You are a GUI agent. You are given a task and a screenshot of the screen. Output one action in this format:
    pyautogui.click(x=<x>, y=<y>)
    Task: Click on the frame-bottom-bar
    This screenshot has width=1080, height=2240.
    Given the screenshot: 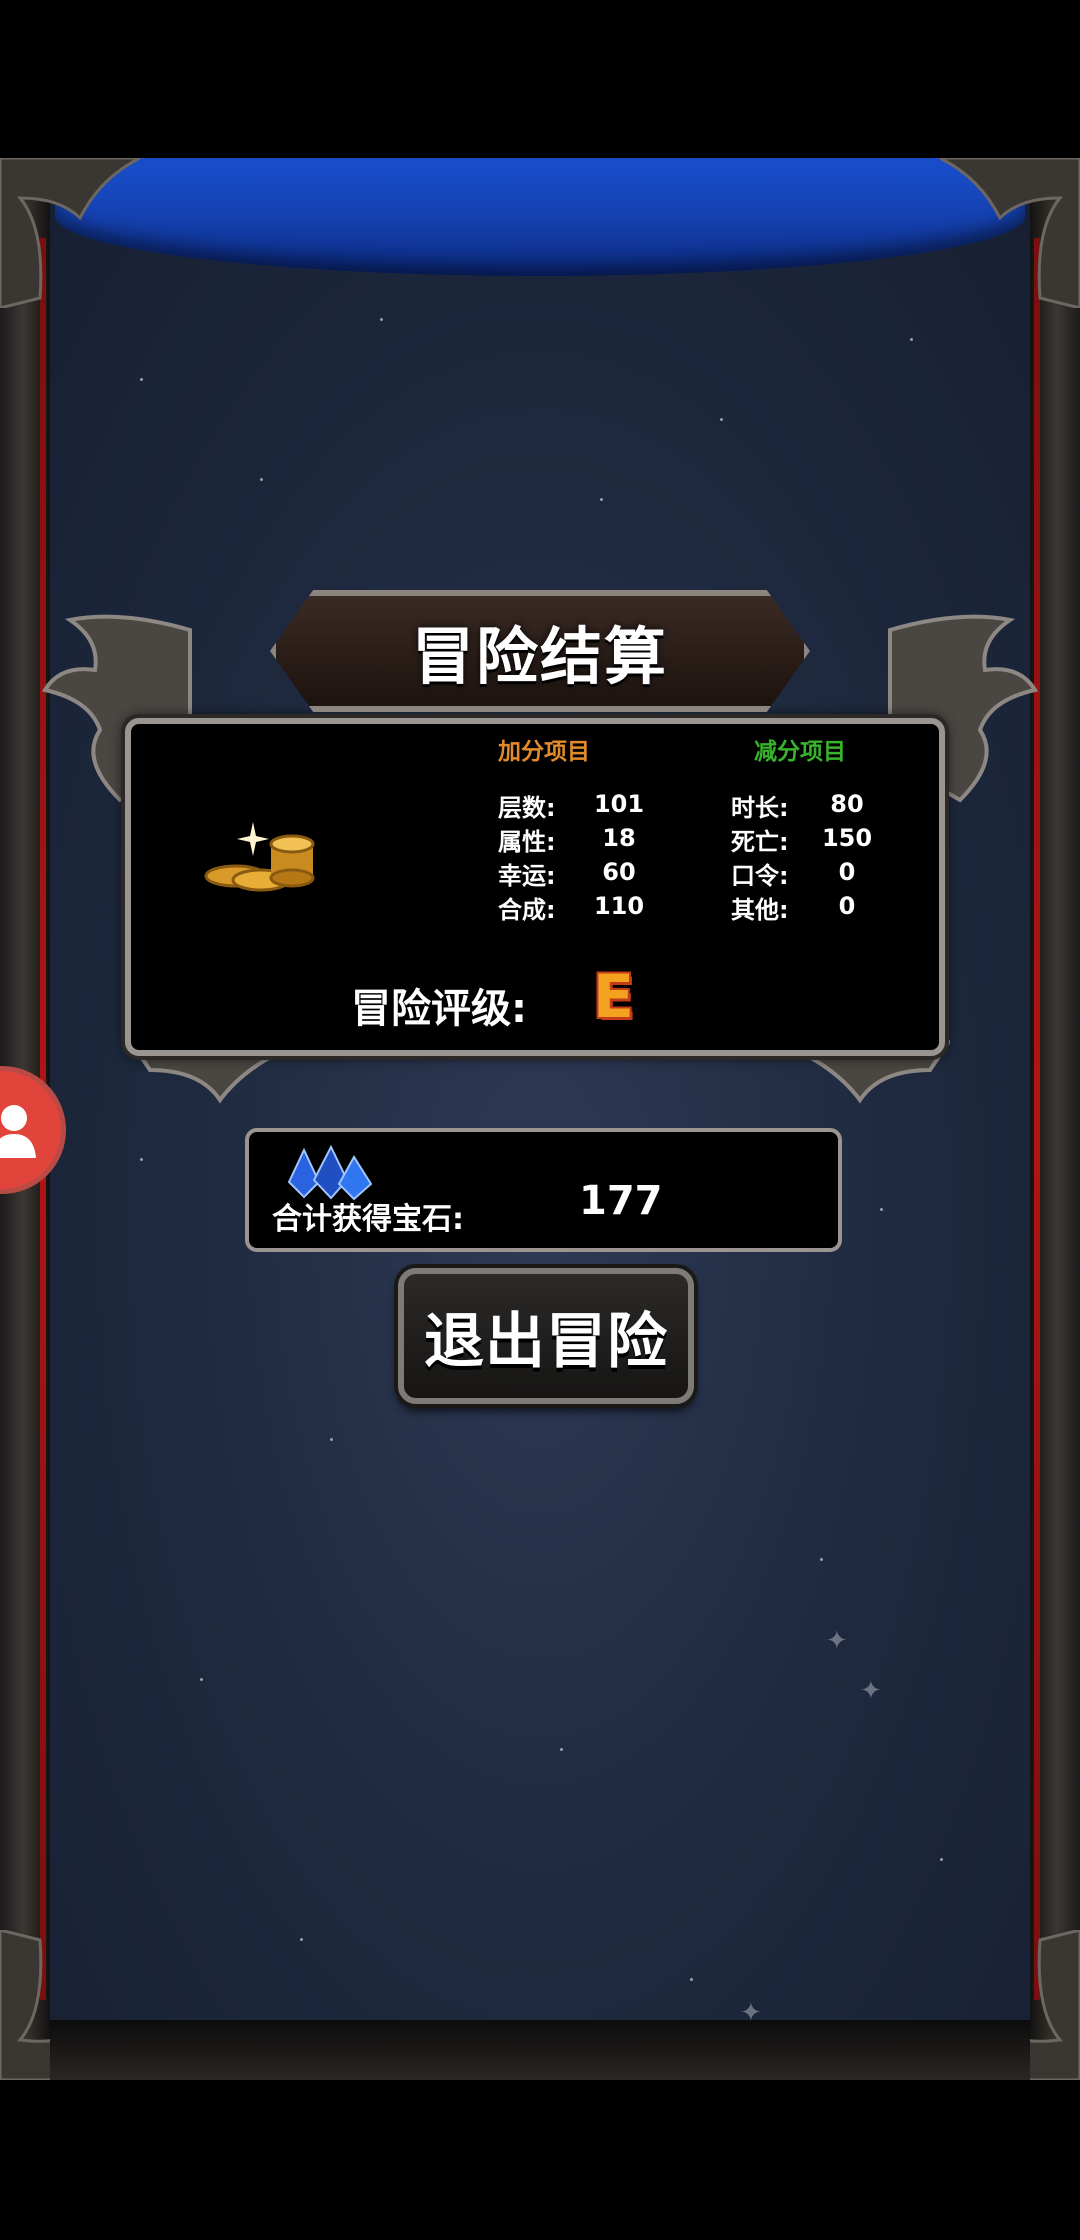 What is the action you would take?
    pyautogui.click(x=540, y=2050)
    